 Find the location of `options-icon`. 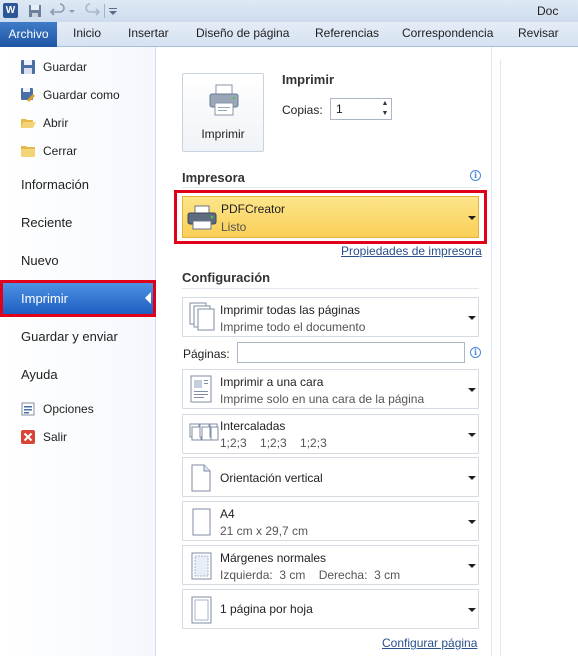

options-icon is located at coordinates (28, 409).